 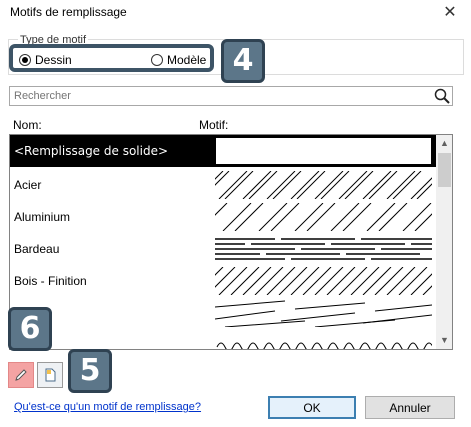 I want to click on window-title: Motifs de remplissage, so click(x=68, y=12).